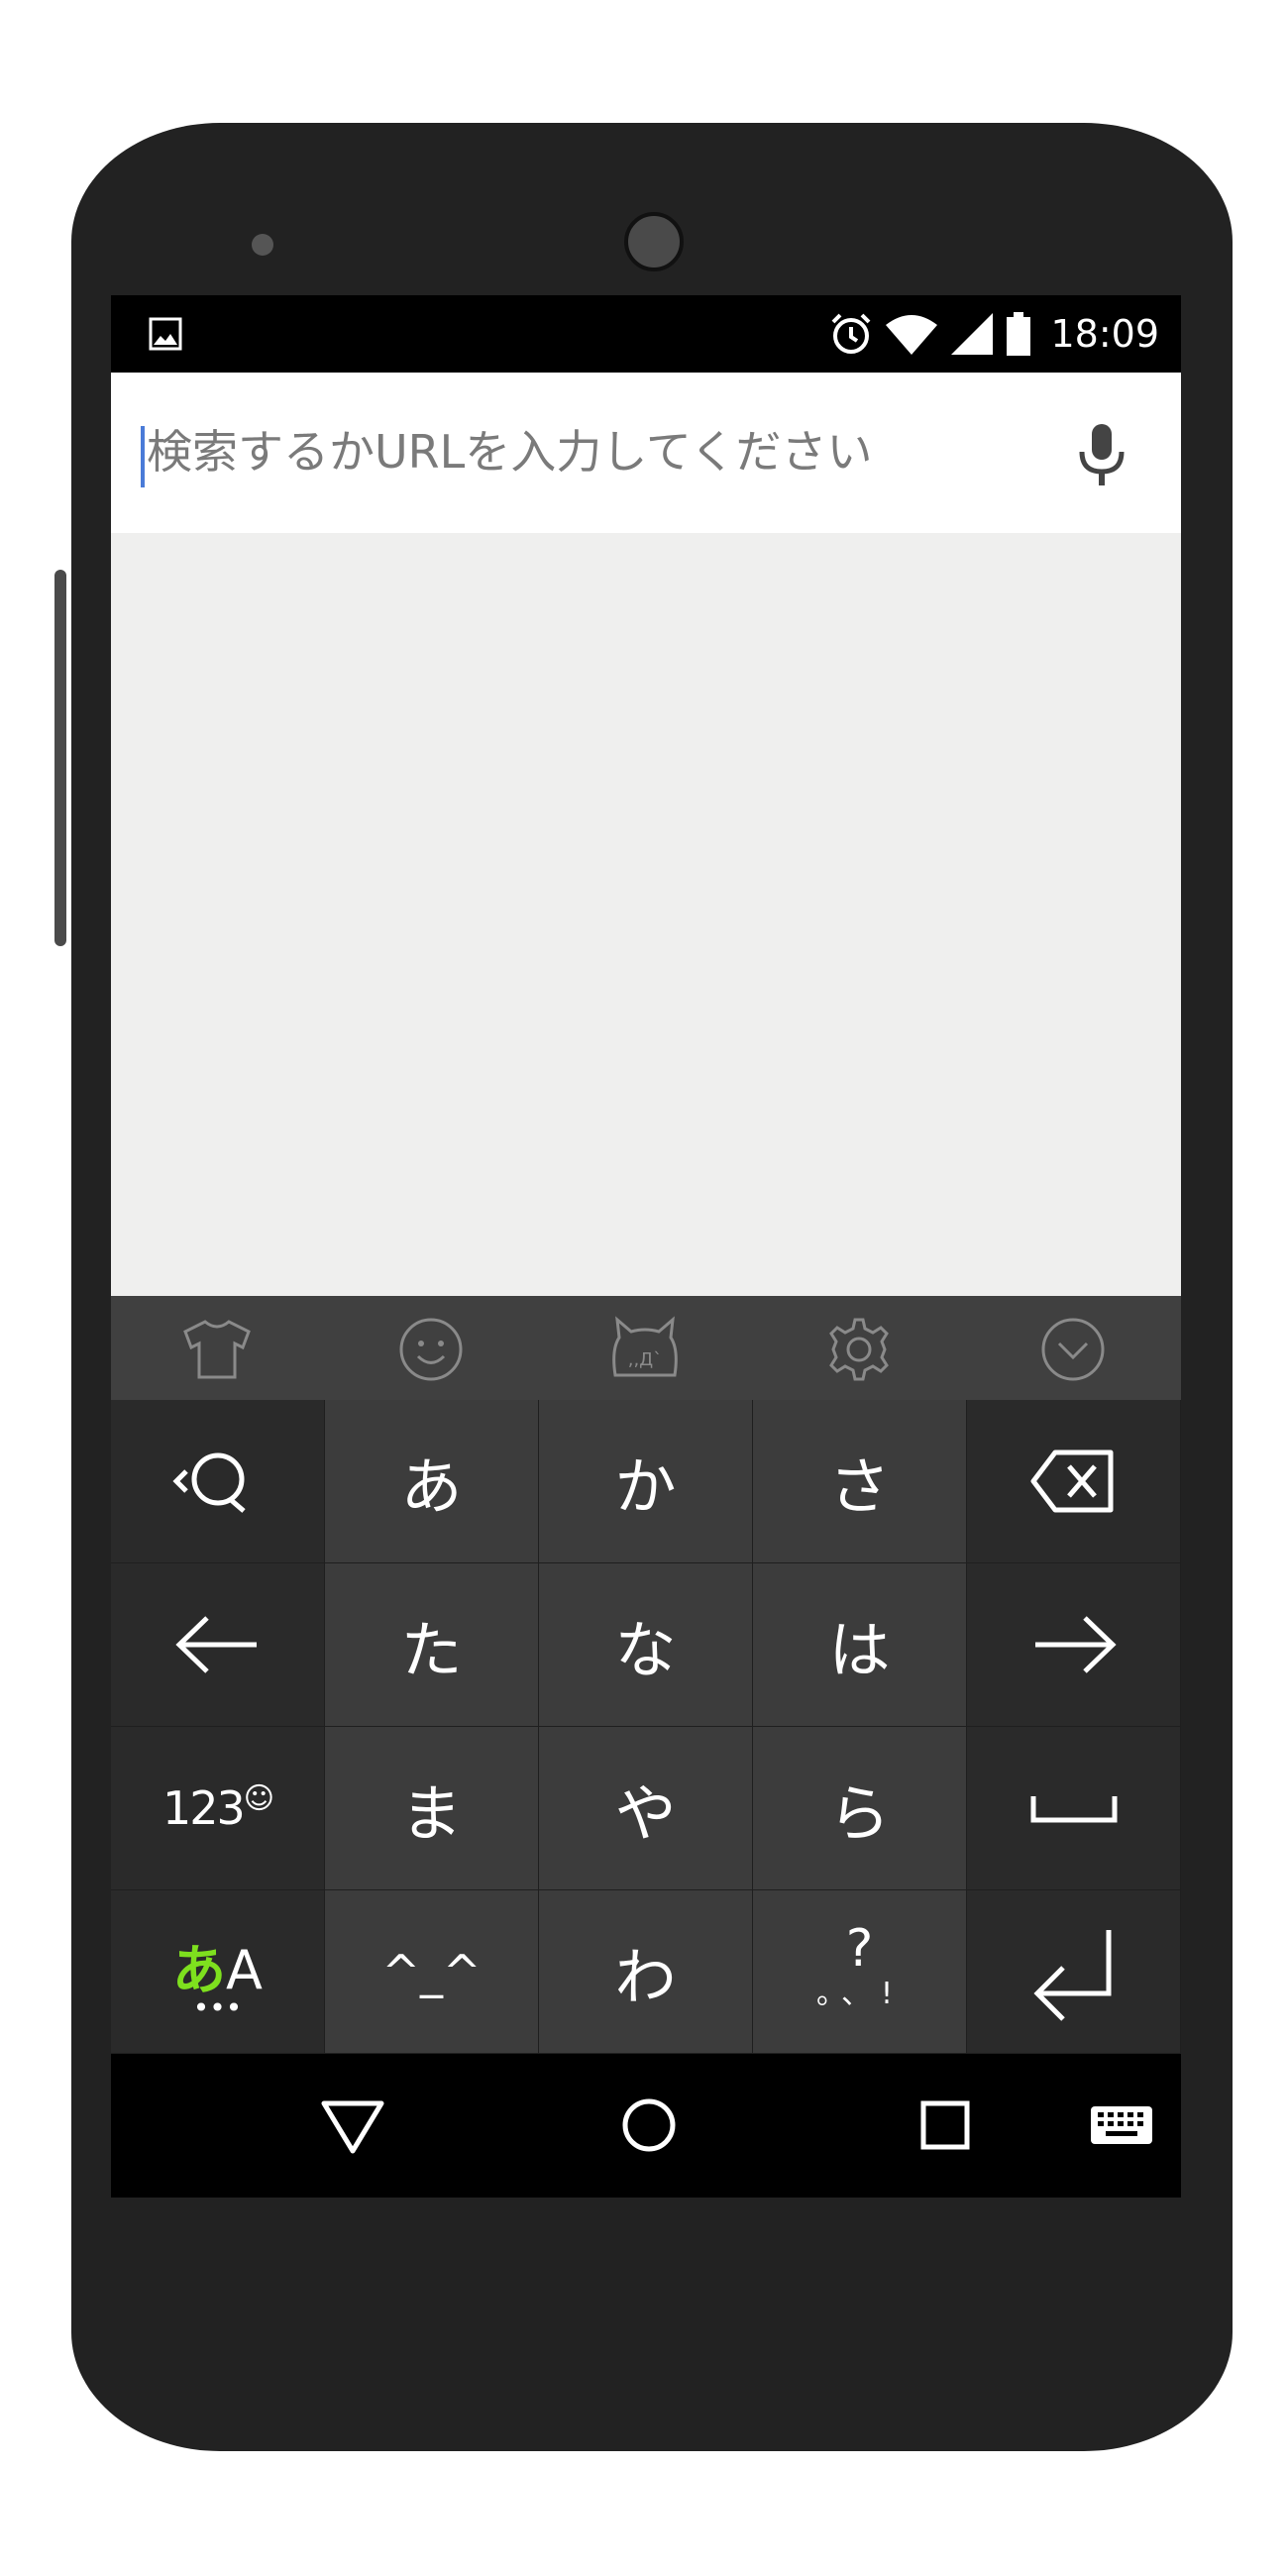  What do you see at coordinates (860, 1482) in the screenshot?
I see `key-sa: さ` at bounding box center [860, 1482].